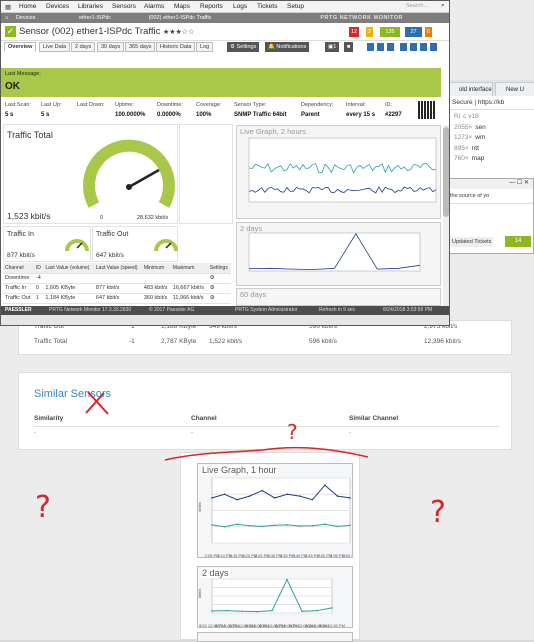 This screenshot has width=534, height=642. What do you see at coordinates (12, 86) in the screenshot?
I see `message-value: OK` at bounding box center [12, 86].